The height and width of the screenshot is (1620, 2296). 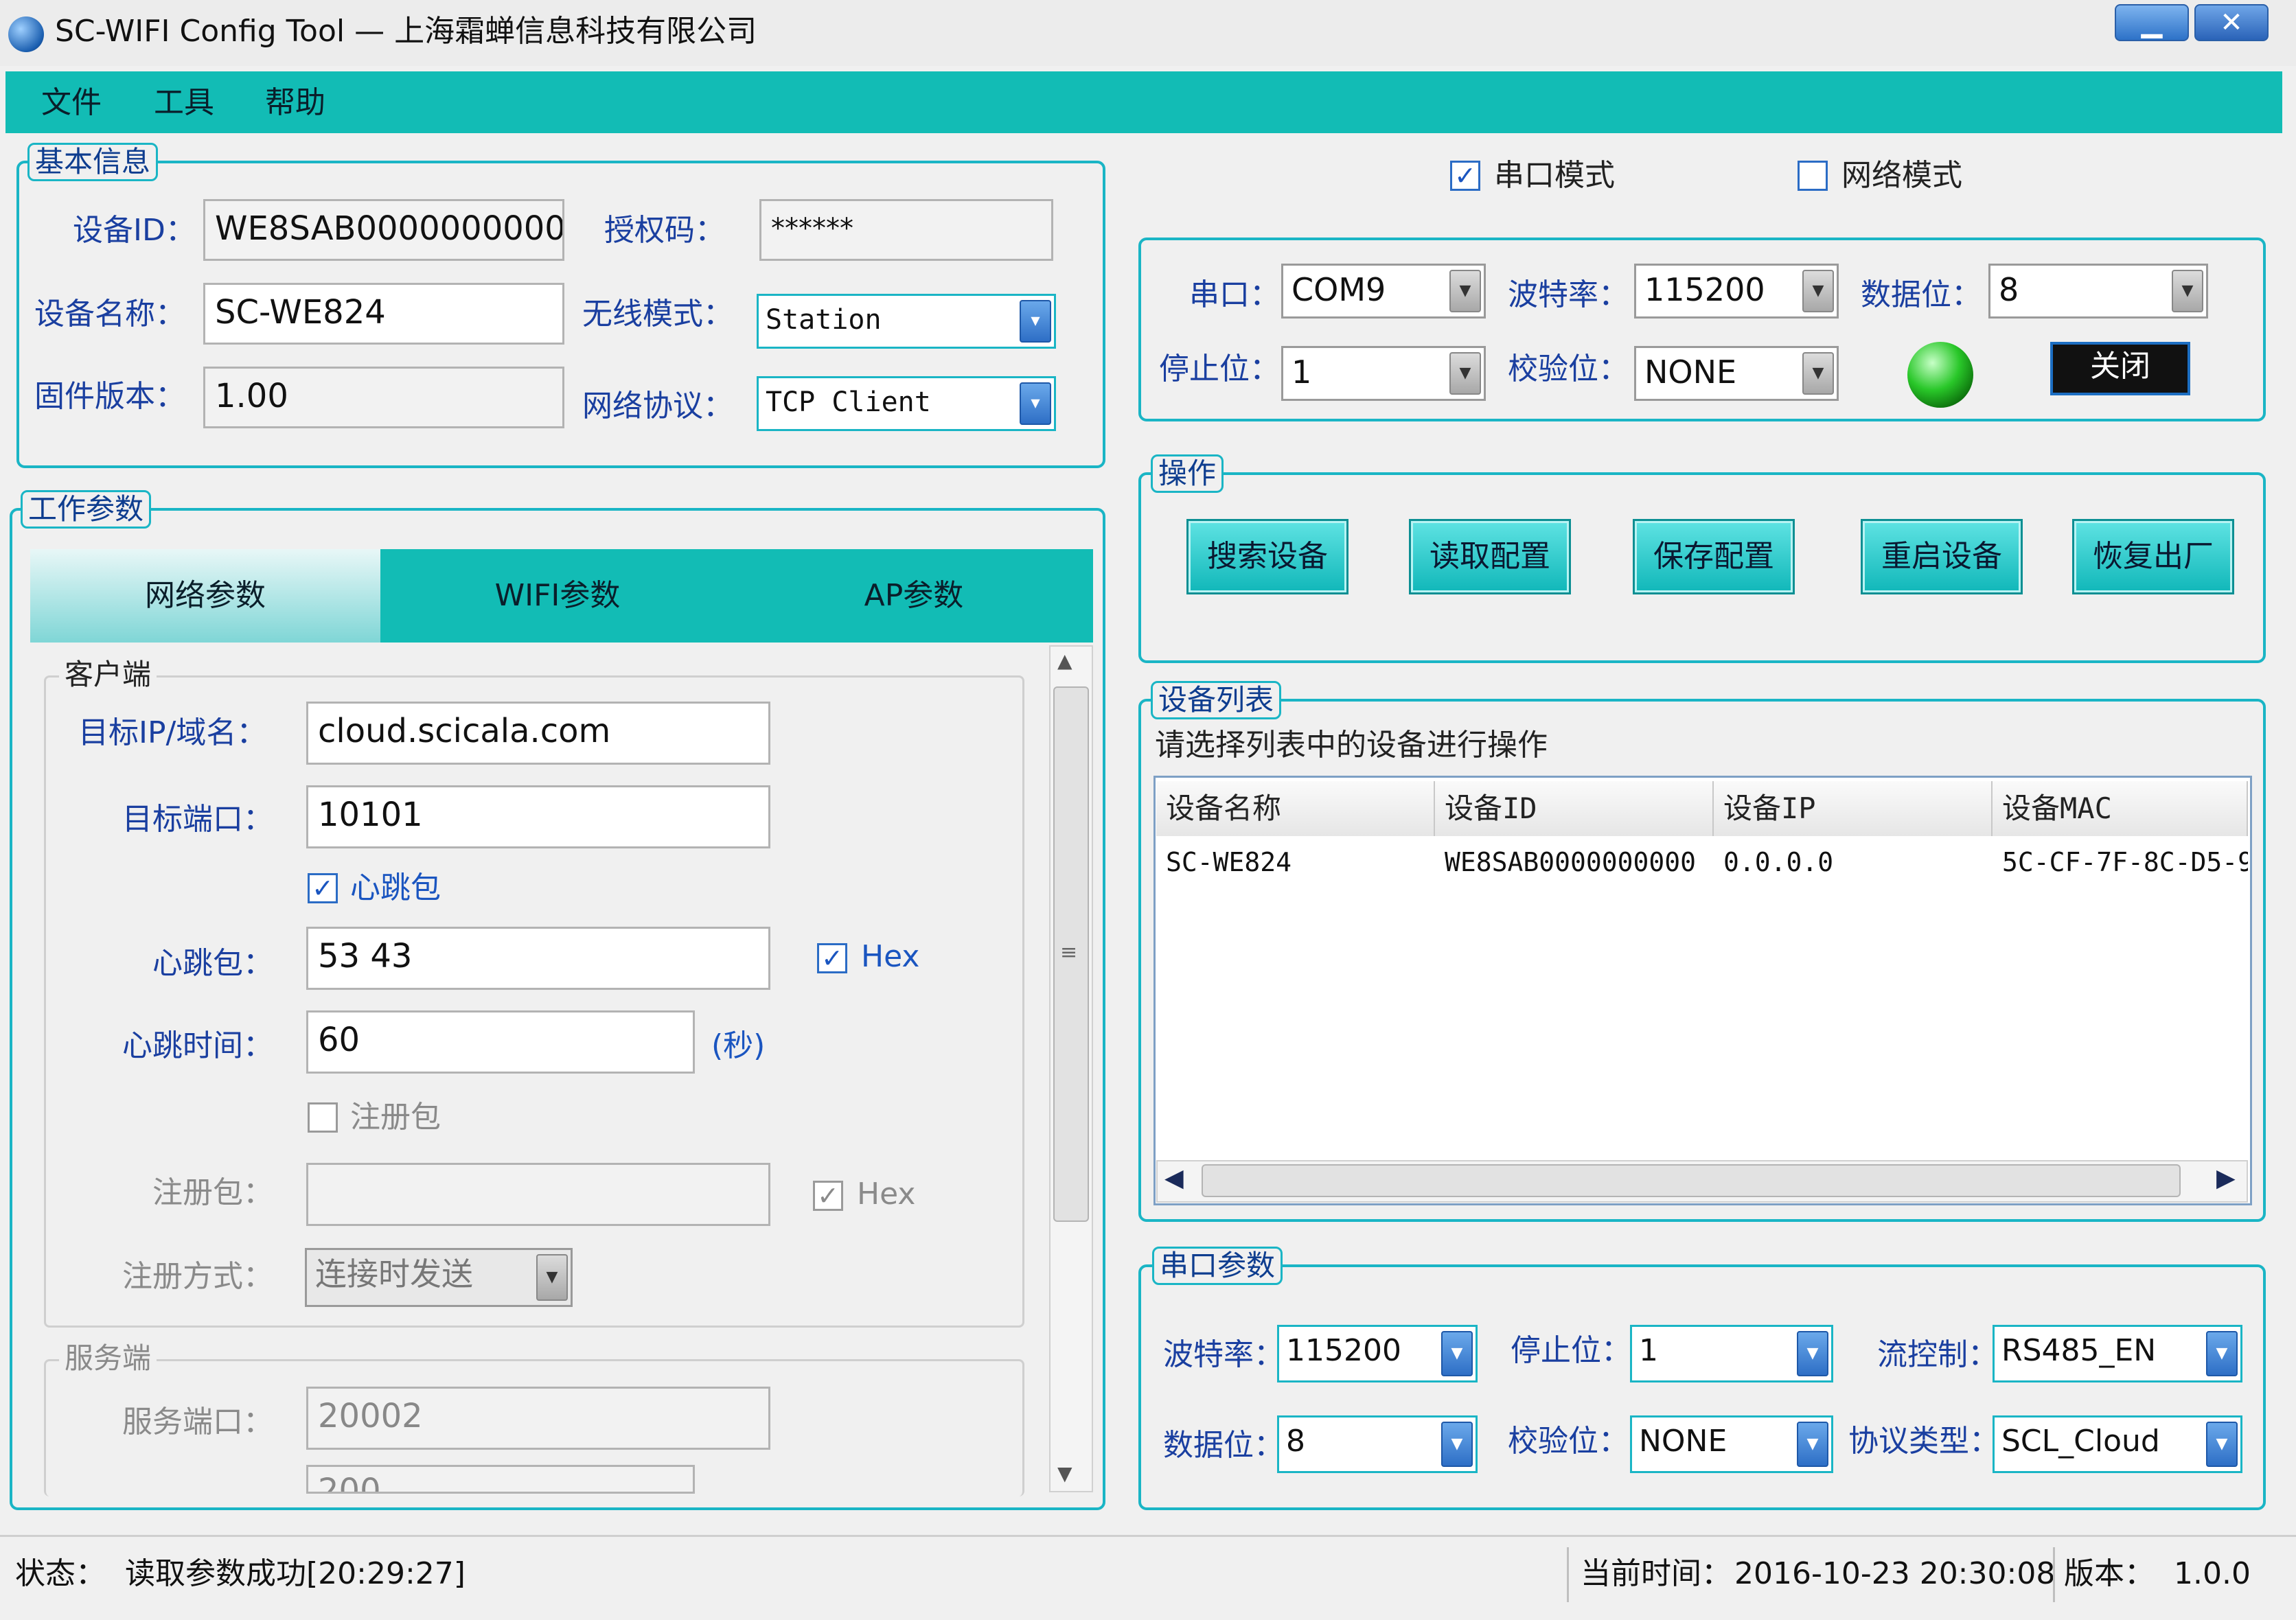 I want to click on scroll-right-icon: ▶, so click(x=2226, y=1178).